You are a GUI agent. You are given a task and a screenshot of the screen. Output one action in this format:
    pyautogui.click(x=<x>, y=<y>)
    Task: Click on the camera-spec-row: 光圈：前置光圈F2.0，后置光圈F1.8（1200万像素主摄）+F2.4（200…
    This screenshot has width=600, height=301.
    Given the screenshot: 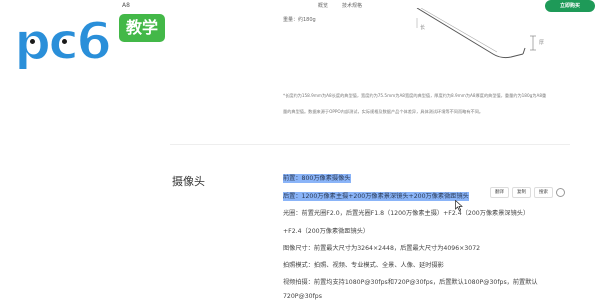 What is the action you would take?
    pyautogui.click(x=406, y=212)
    